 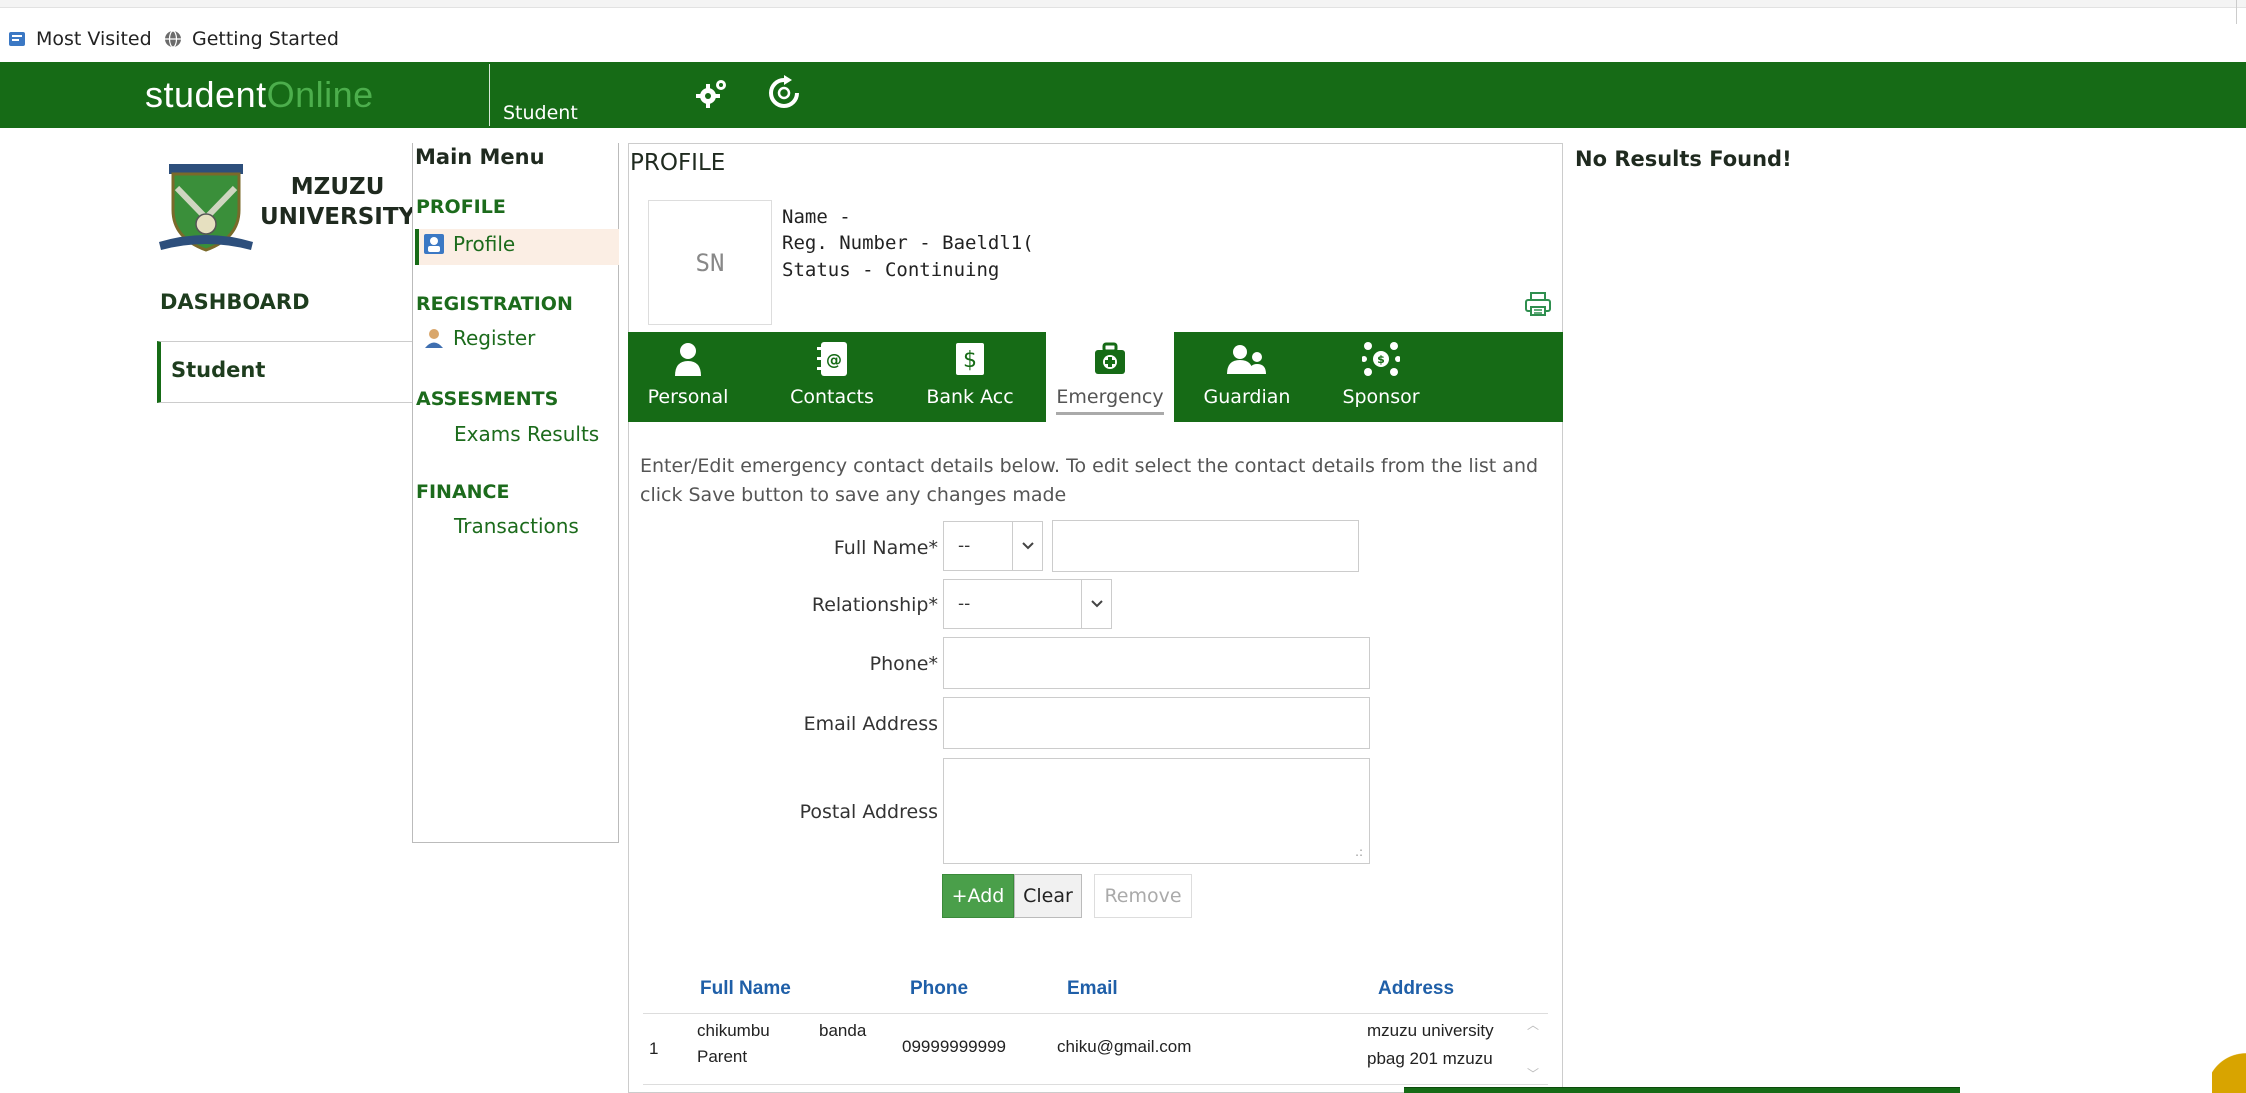 I want to click on tab-bank-acc: $ Bank Acc, so click(x=970, y=377).